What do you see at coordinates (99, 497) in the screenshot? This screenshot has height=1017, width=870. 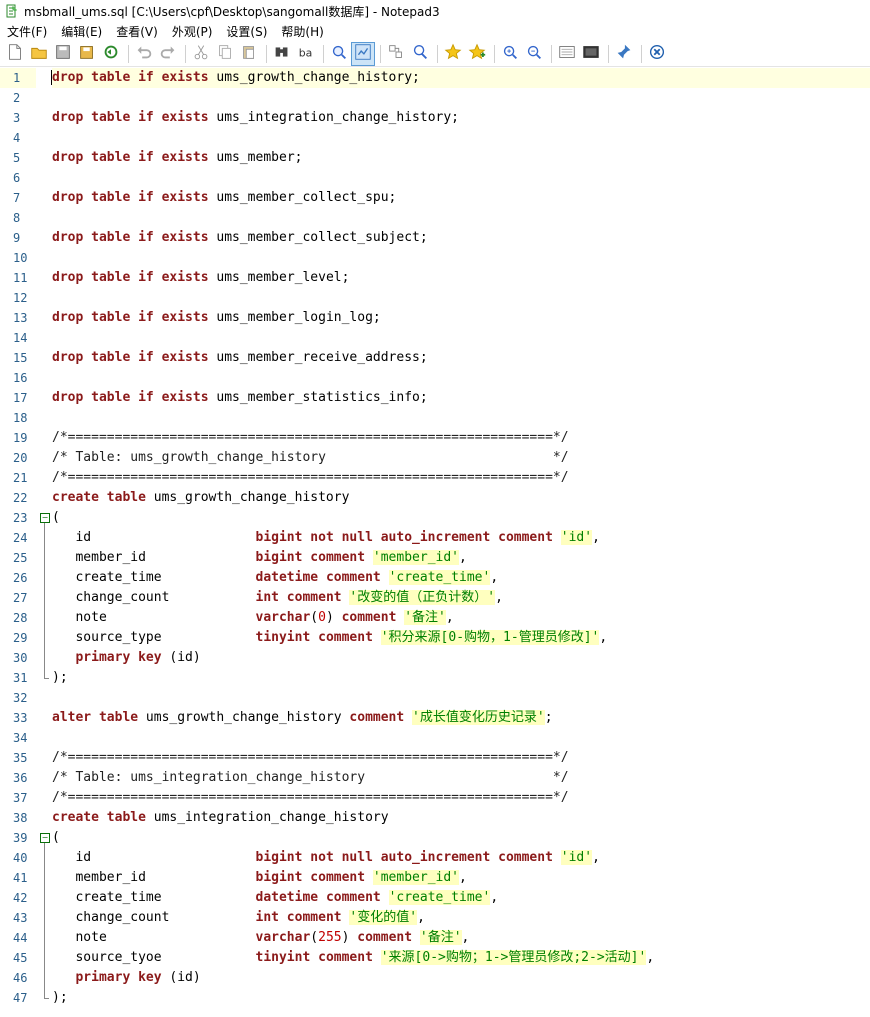 I see `sql-keyword: create table` at bounding box center [99, 497].